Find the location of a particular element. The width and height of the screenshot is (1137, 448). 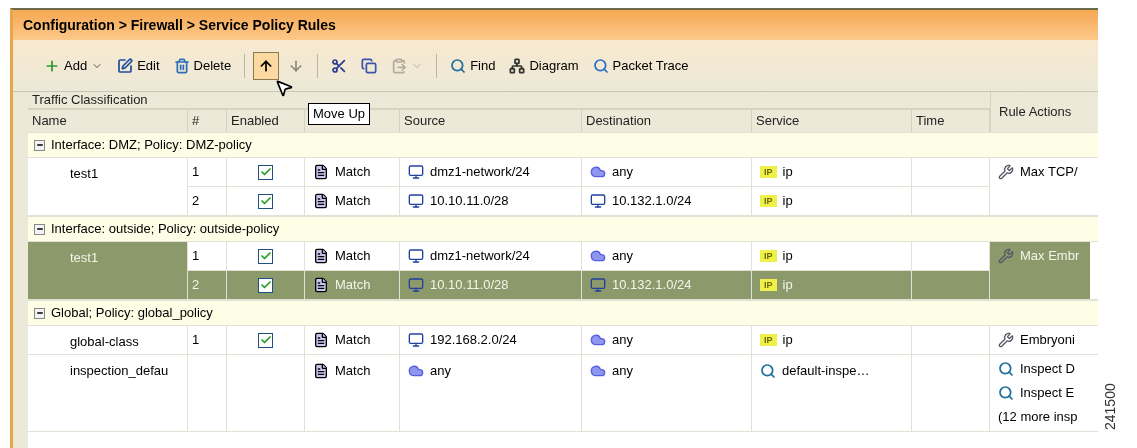

group-label: Global; Policy: global_policy is located at coordinates (132, 313).